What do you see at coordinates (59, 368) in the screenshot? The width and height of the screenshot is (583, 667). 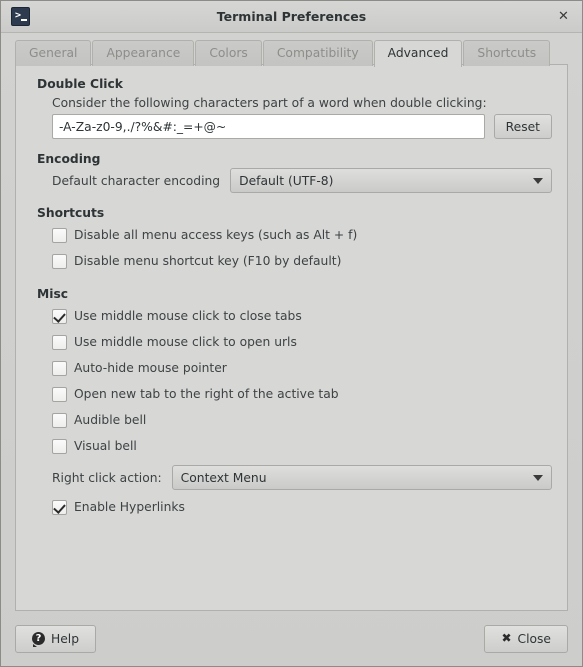 I see `checkbox-auto-hide-mouse-pointer` at bounding box center [59, 368].